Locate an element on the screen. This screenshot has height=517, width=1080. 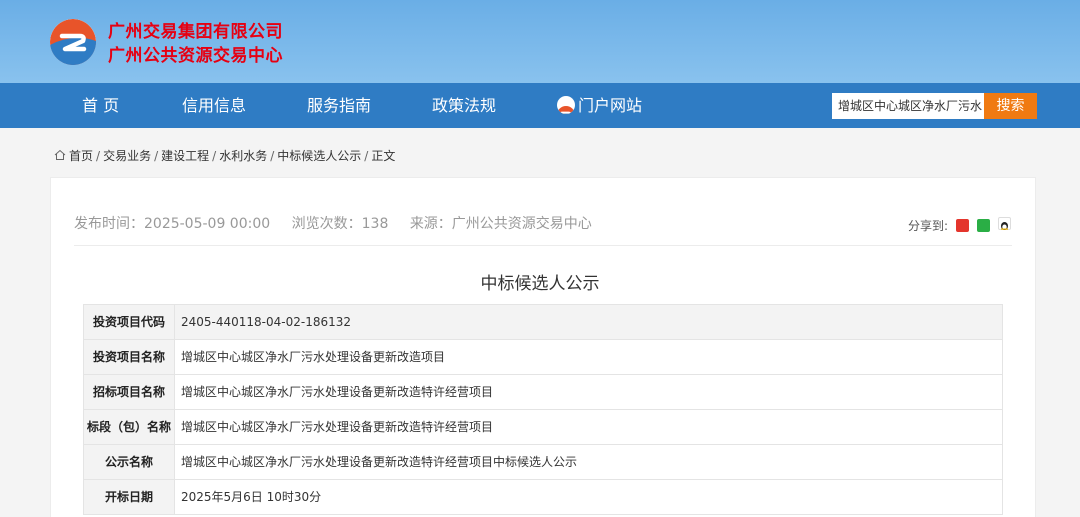
table-row: 投资项目名称 增城区中心城区净水厂污水处理设备更新改造项目 is located at coordinates (543, 357).